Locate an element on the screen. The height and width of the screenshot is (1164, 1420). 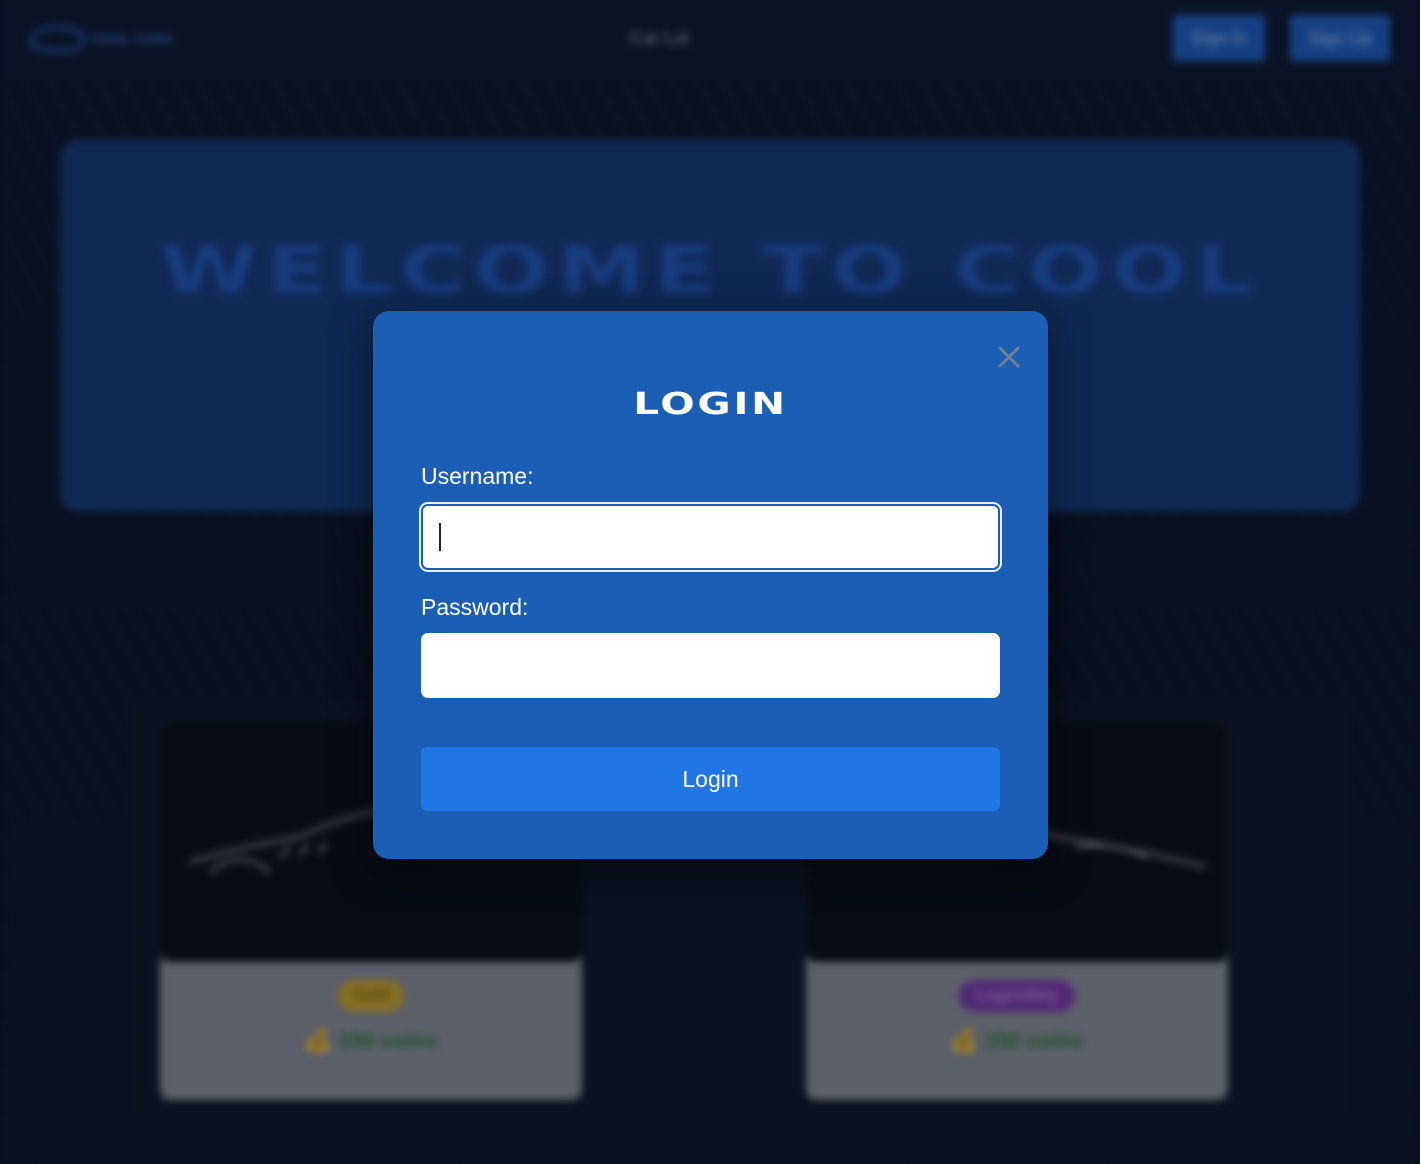
username-input is located at coordinates (710, 537).